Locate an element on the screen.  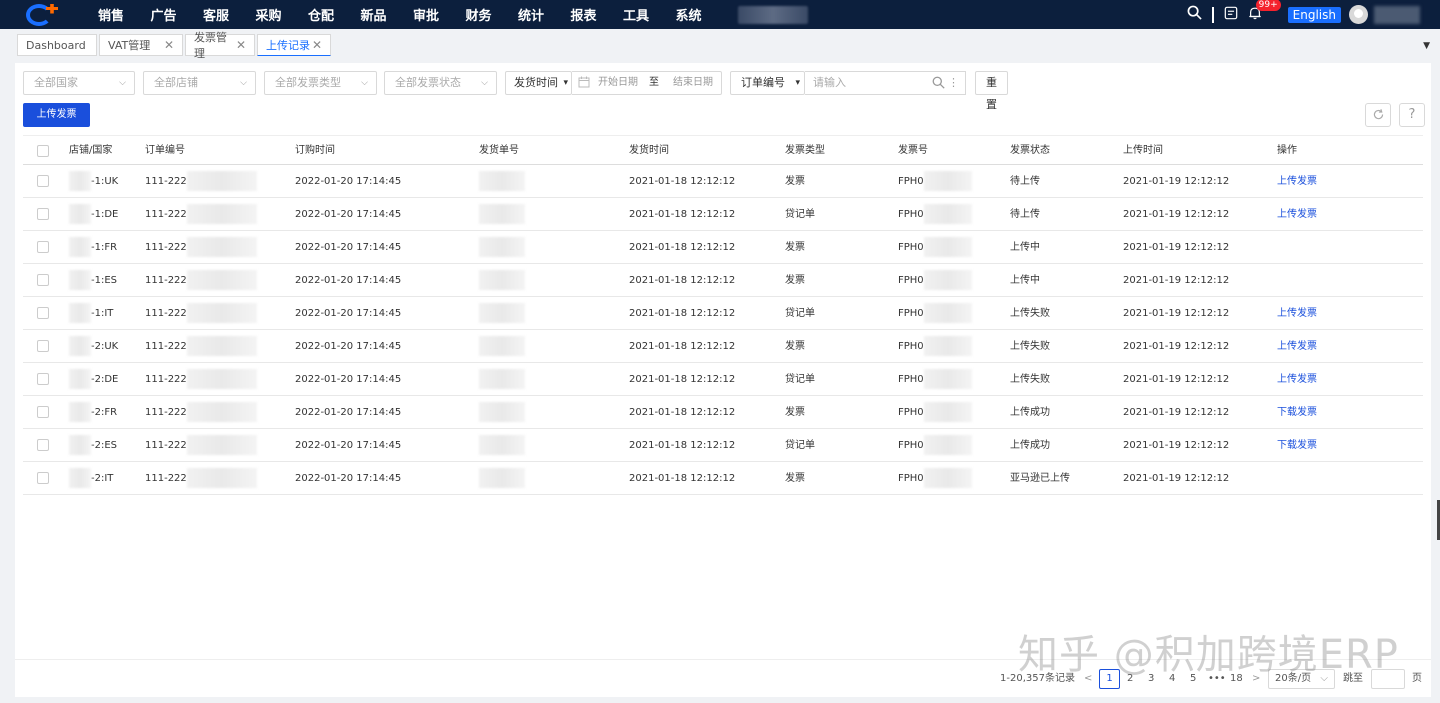
language-switch-button: English is located at coordinates (1314, 14).